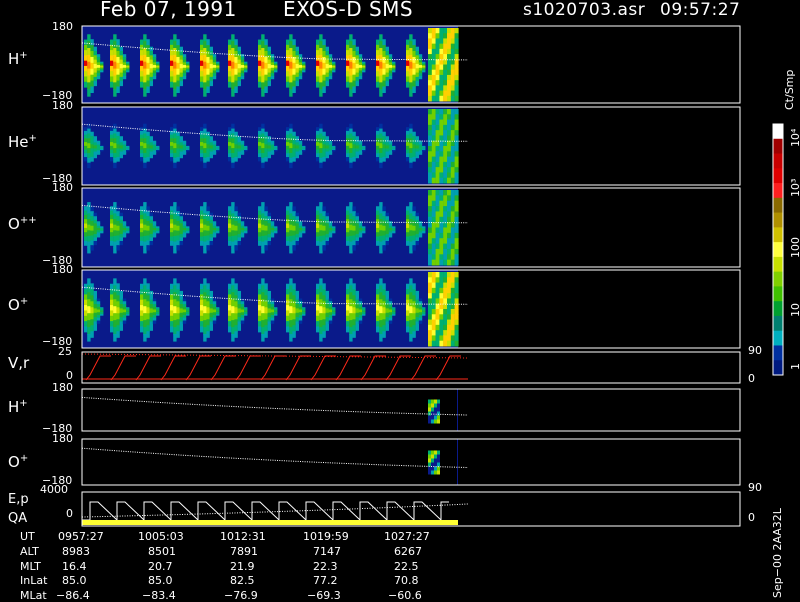 The height and width of the screenshot is (602, 800). Describe the element at coordinates (778, 205) in the screenshot. I see `colorbar-segment` at that location.